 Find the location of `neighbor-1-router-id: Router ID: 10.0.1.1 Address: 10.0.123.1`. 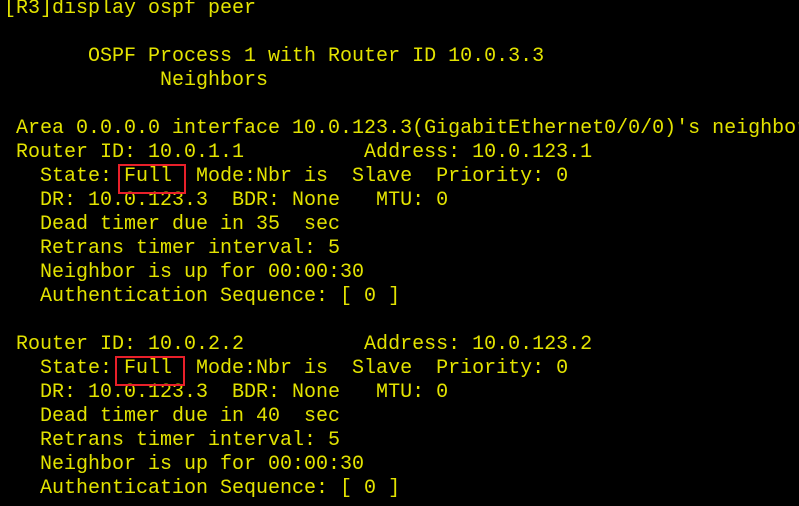

neighbor-1-router-id: Router ID: 10.0.1.1 Address: 10.0.123.1 is located at coordinates (298, 152).